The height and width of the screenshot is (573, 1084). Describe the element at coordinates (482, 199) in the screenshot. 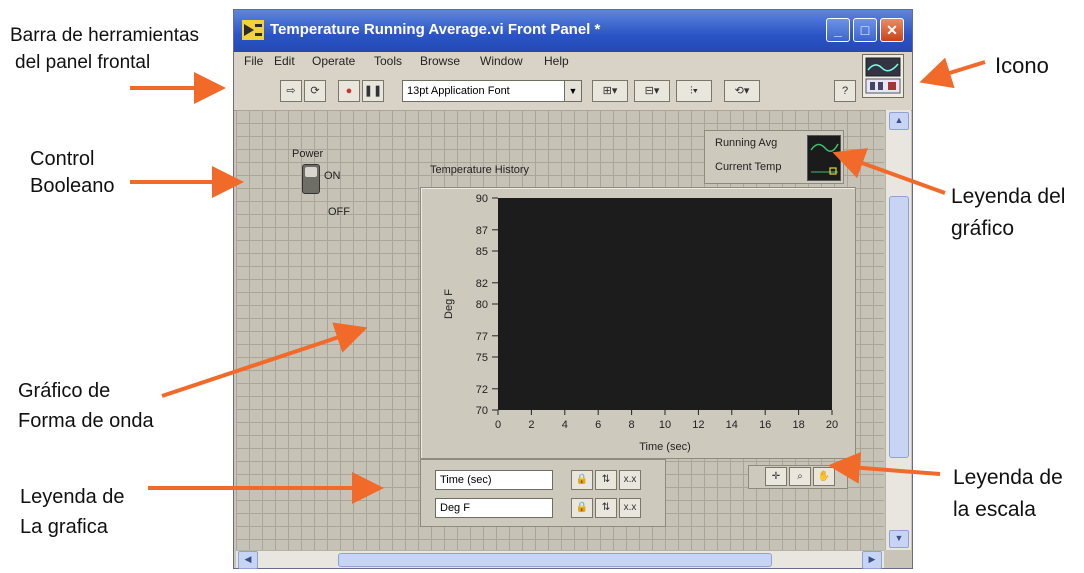

I see `y-tick-label: 90` at that location.